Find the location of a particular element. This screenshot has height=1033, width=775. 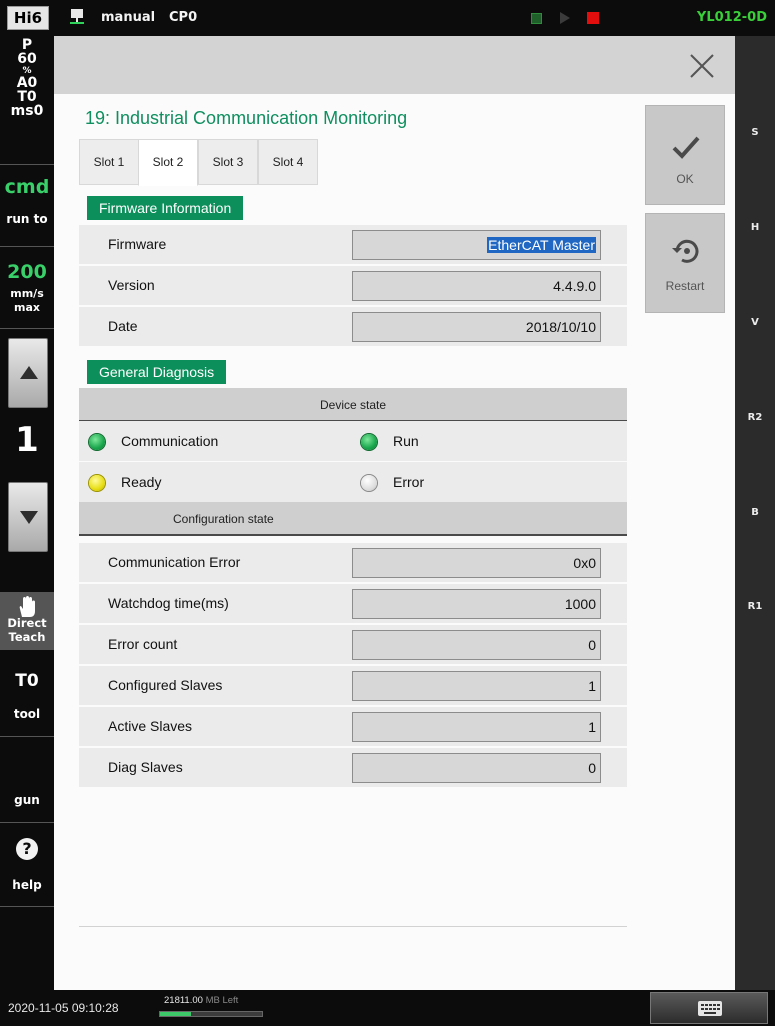

config-row: Watchdog time(ms) 1000 is located at coordinates (353, 604).